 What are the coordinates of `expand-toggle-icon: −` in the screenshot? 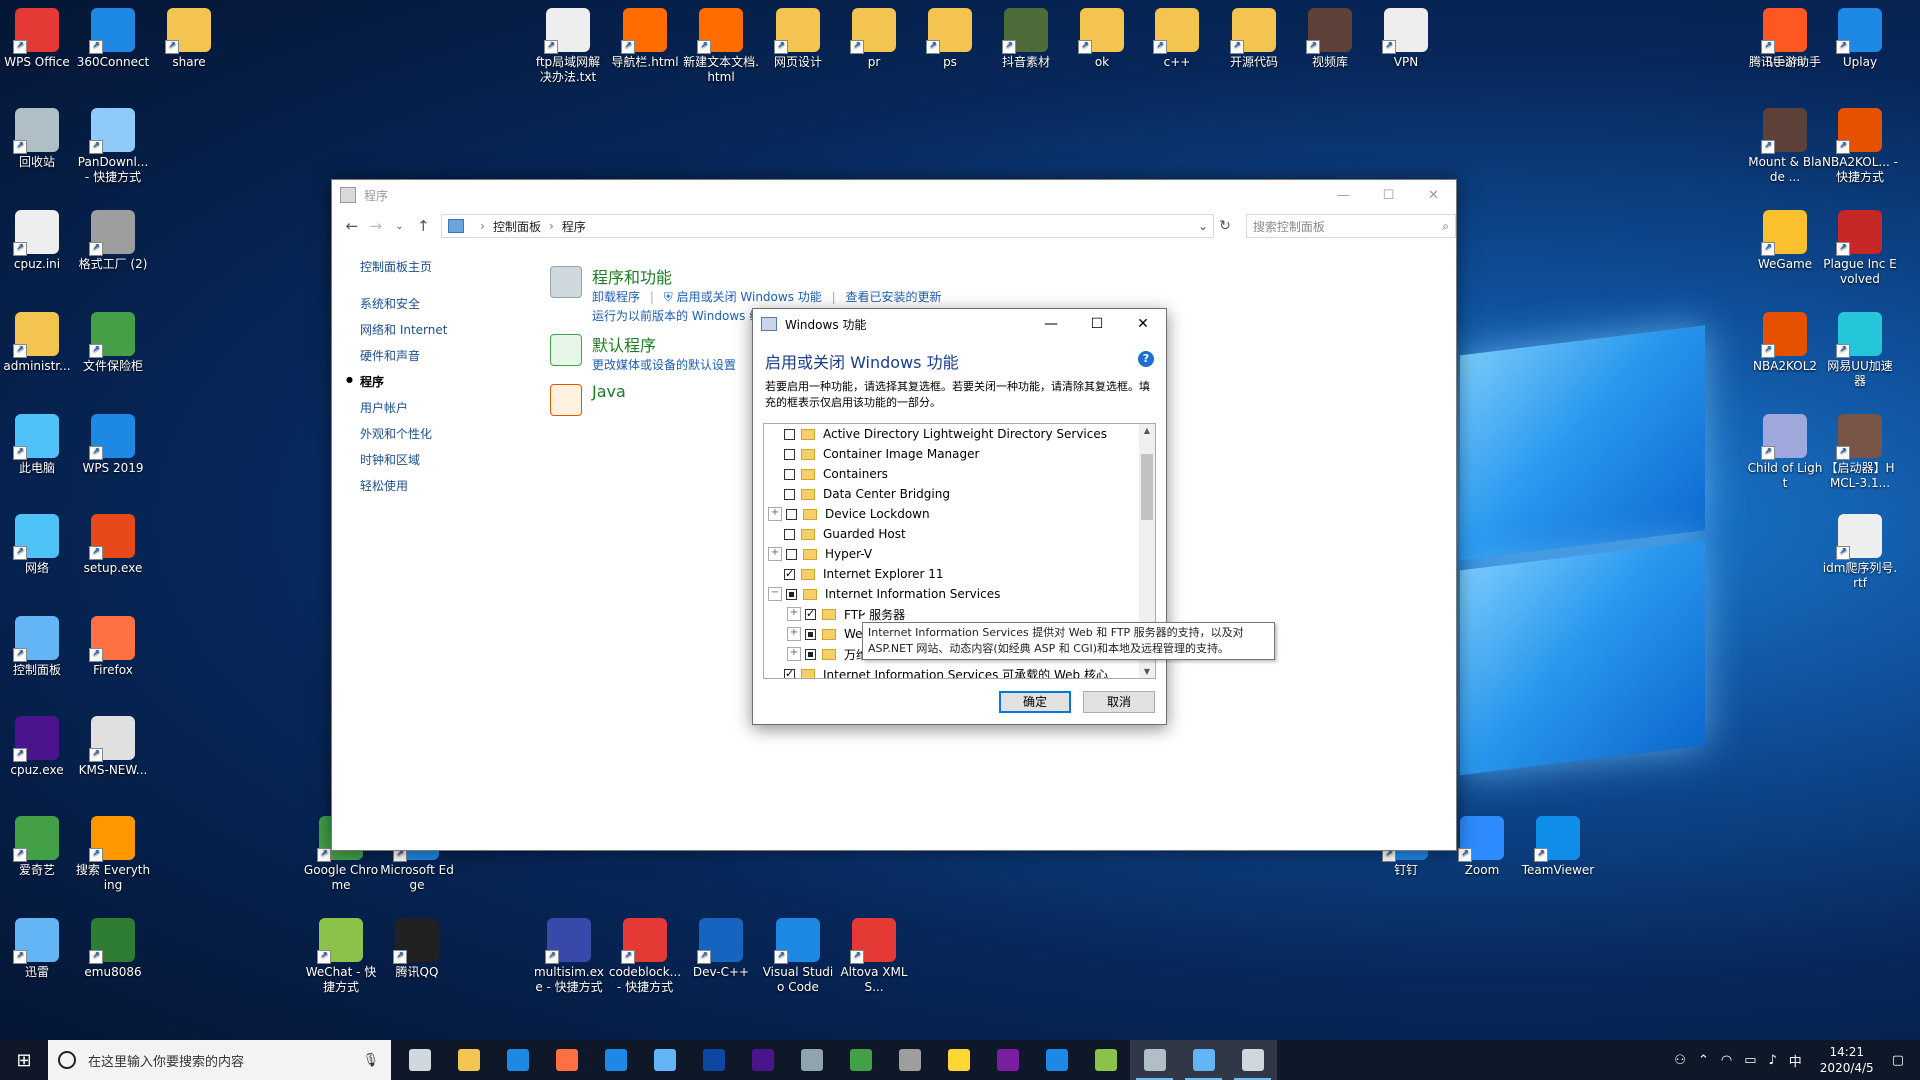 It's located at (775, 594).